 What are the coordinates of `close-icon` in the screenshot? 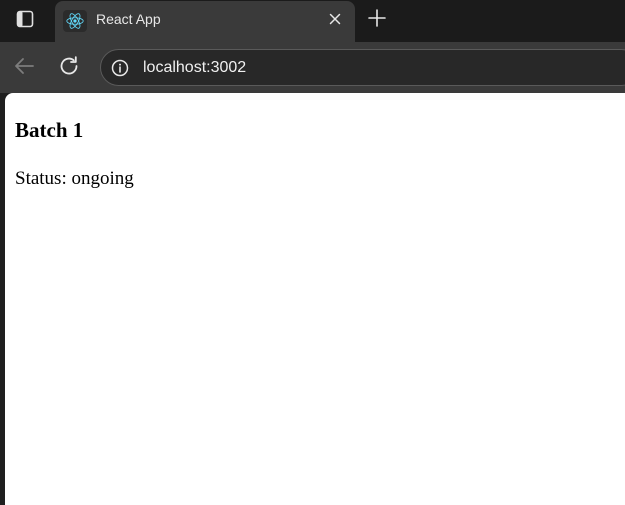 It's located at (335, 21).